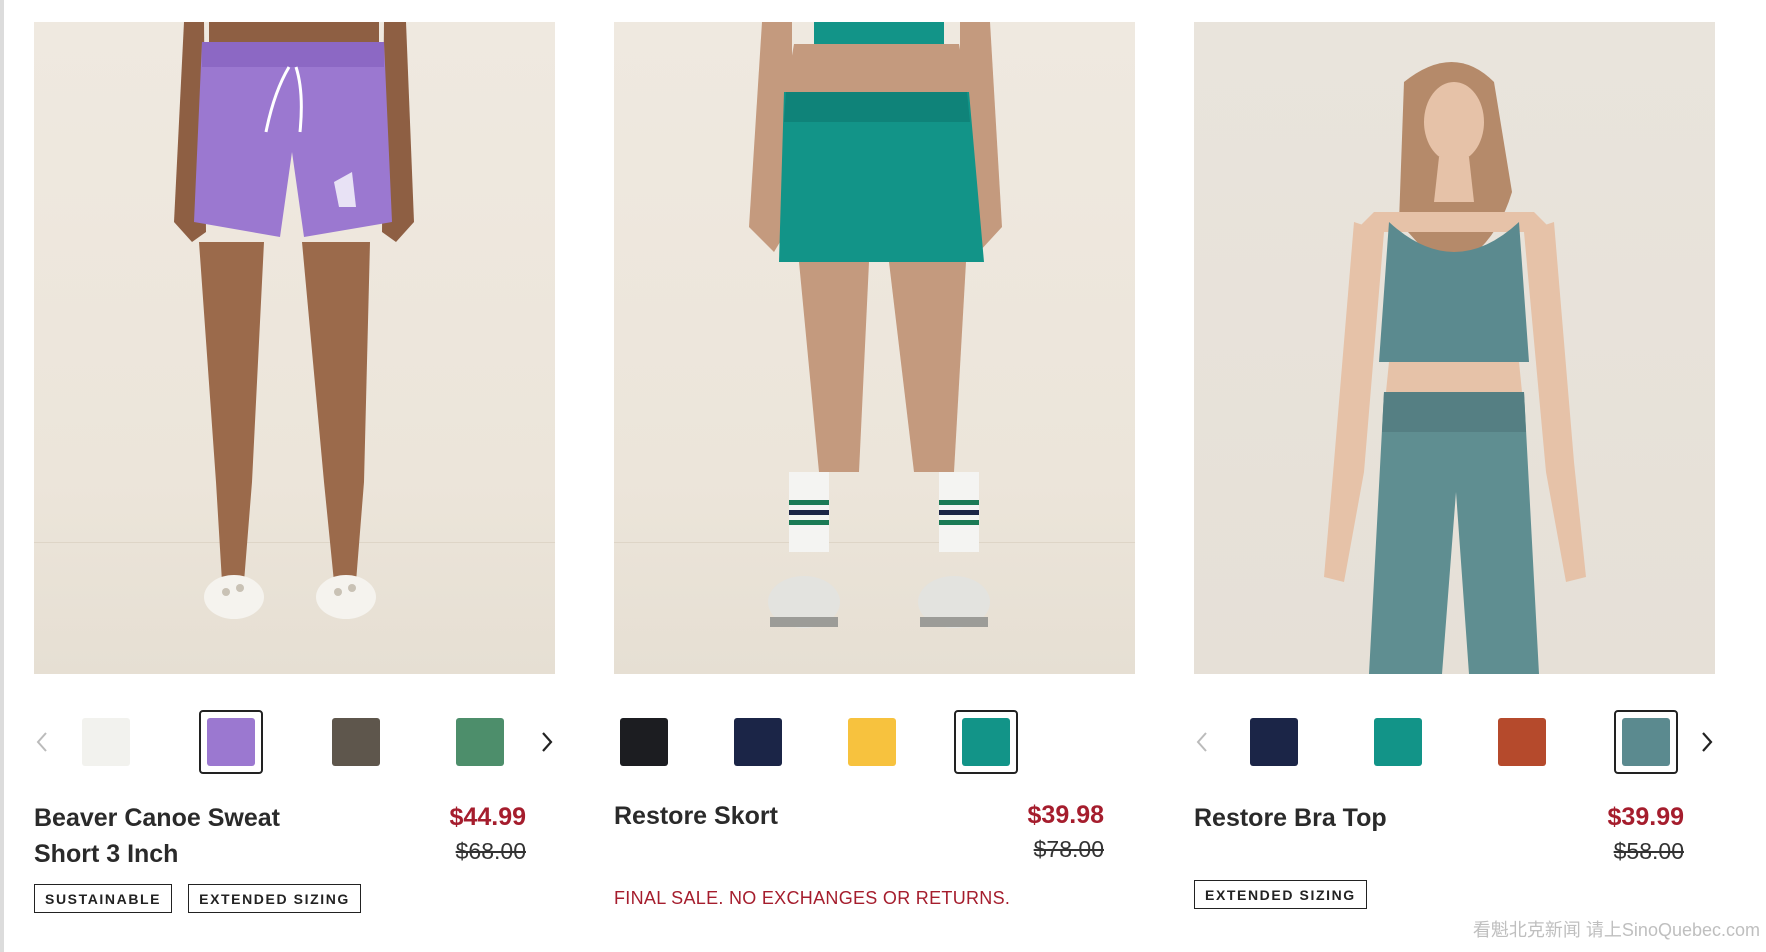  What do you see at coordinates (488, 834) in the screenshot?
I see `price-block: $44.99 $68.00` at bounding box center [488, 834].